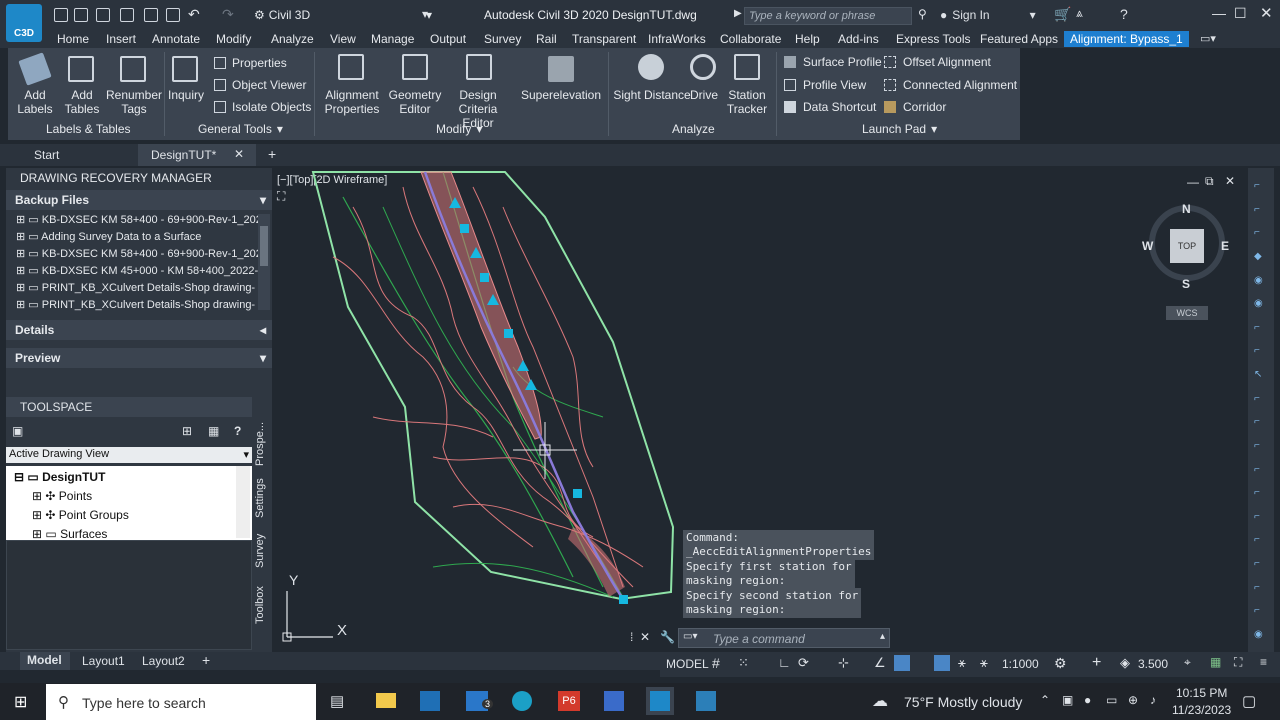 This screenshot has height=720, width=1280. I want to click on volume-icon: ♪, so click(1153, 700).